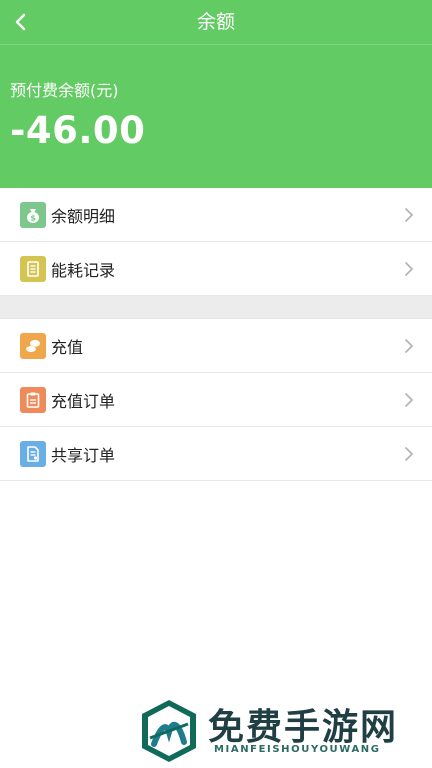 This screenshot has width=432, height=768. I want to click on menu-item-shared-orders: 共享订单, so click(216, 454).